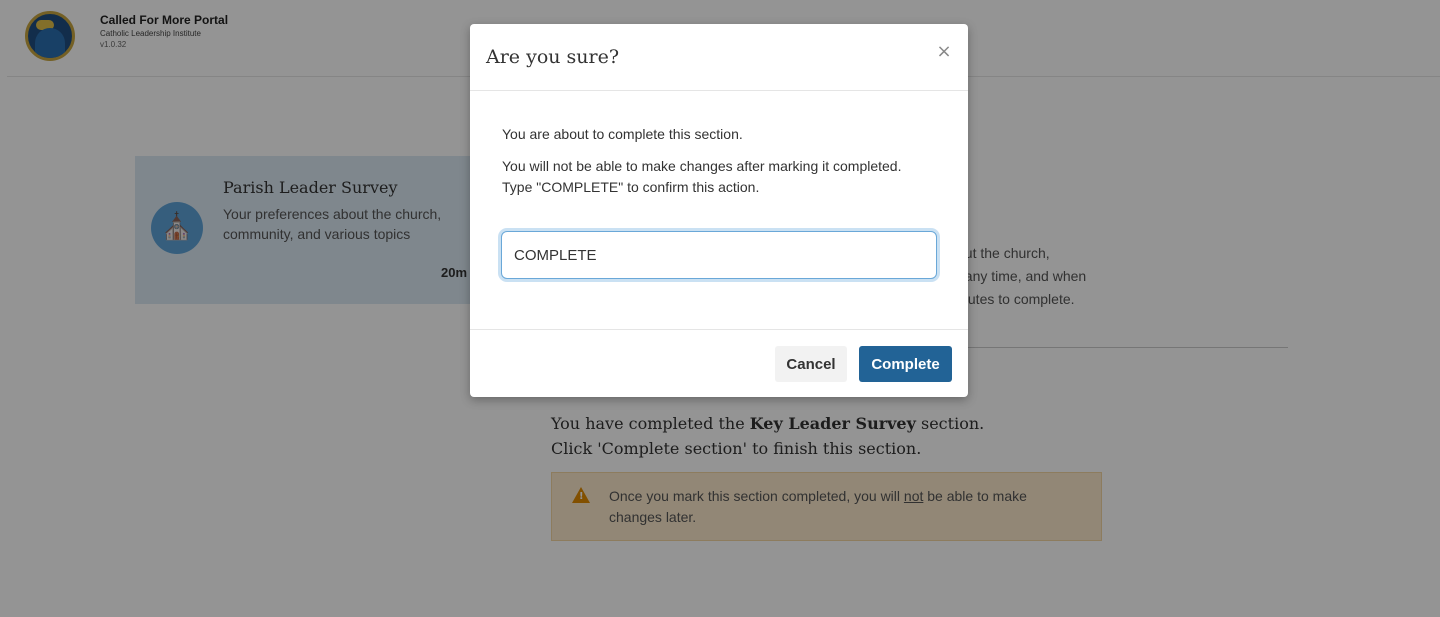 This screenshot has width=1440, height=617. Describe the element at coordinates (719, 57) in the screenshot. I see `modal-header: Are you sure? ×` at that location.